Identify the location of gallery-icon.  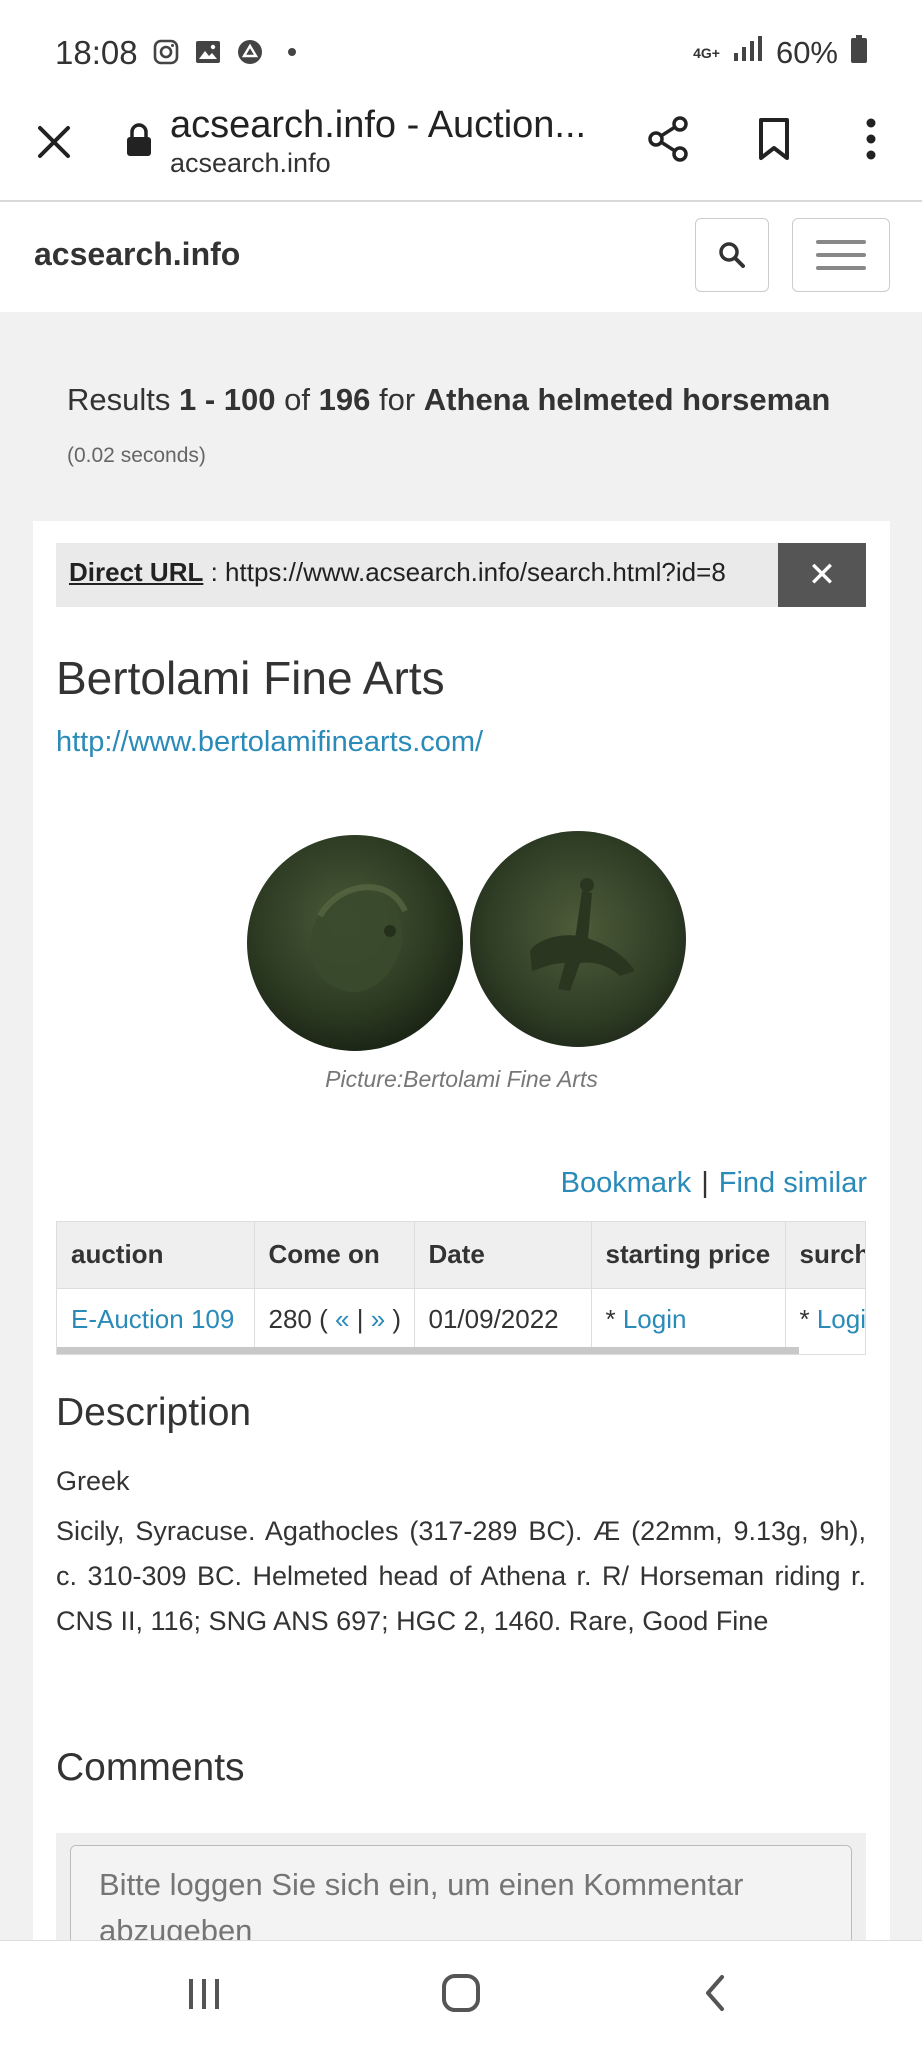
(208, 52).